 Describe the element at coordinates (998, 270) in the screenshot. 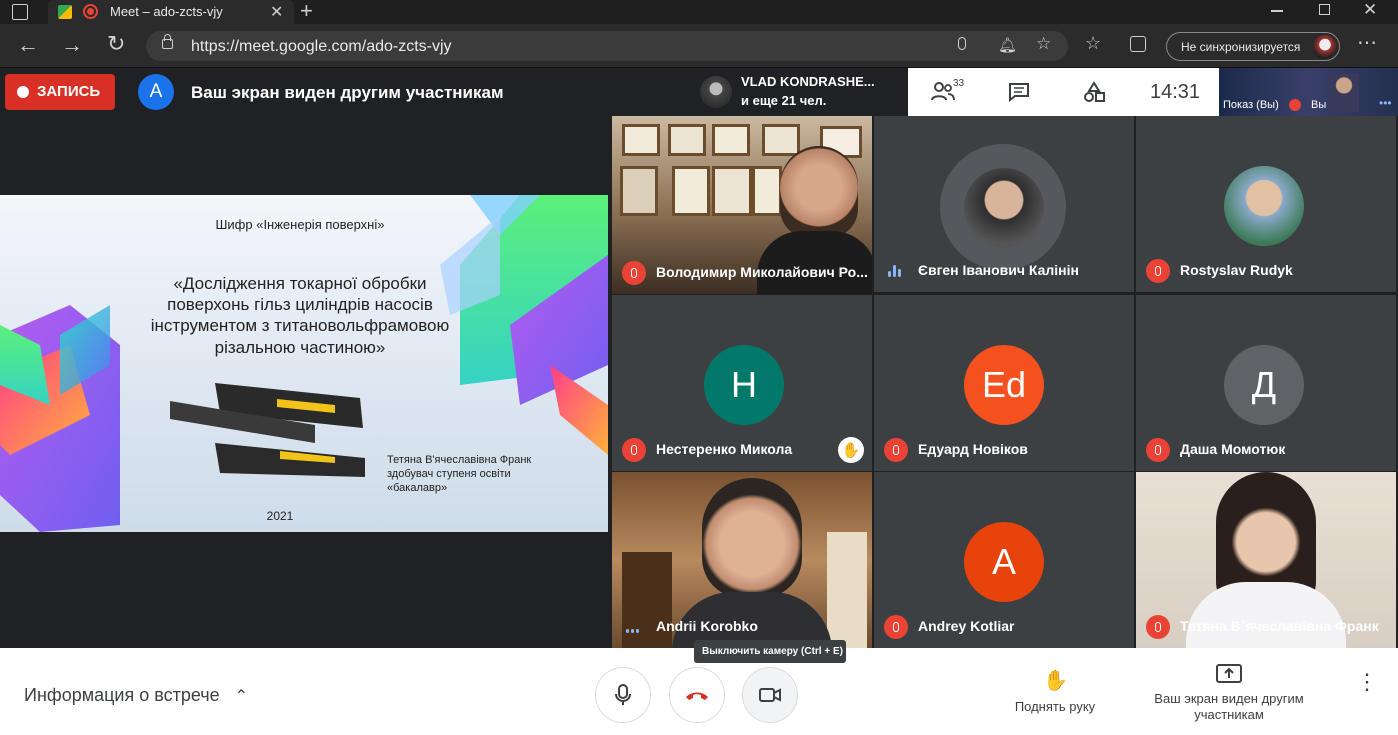

I see `participant-name: Євген Іванович Калінін` at that location.